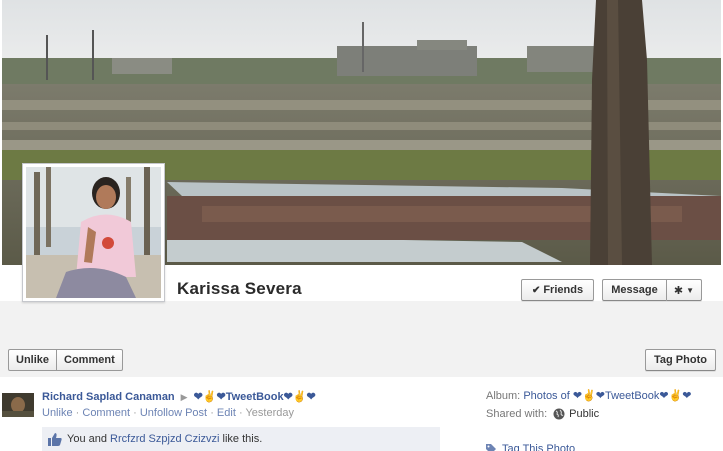 The height and width of the screenshot is (451, 723). Describe the element at coordinates (239, 289) in the screenshot. I see `profile-name: Karissa Severa` at that location.